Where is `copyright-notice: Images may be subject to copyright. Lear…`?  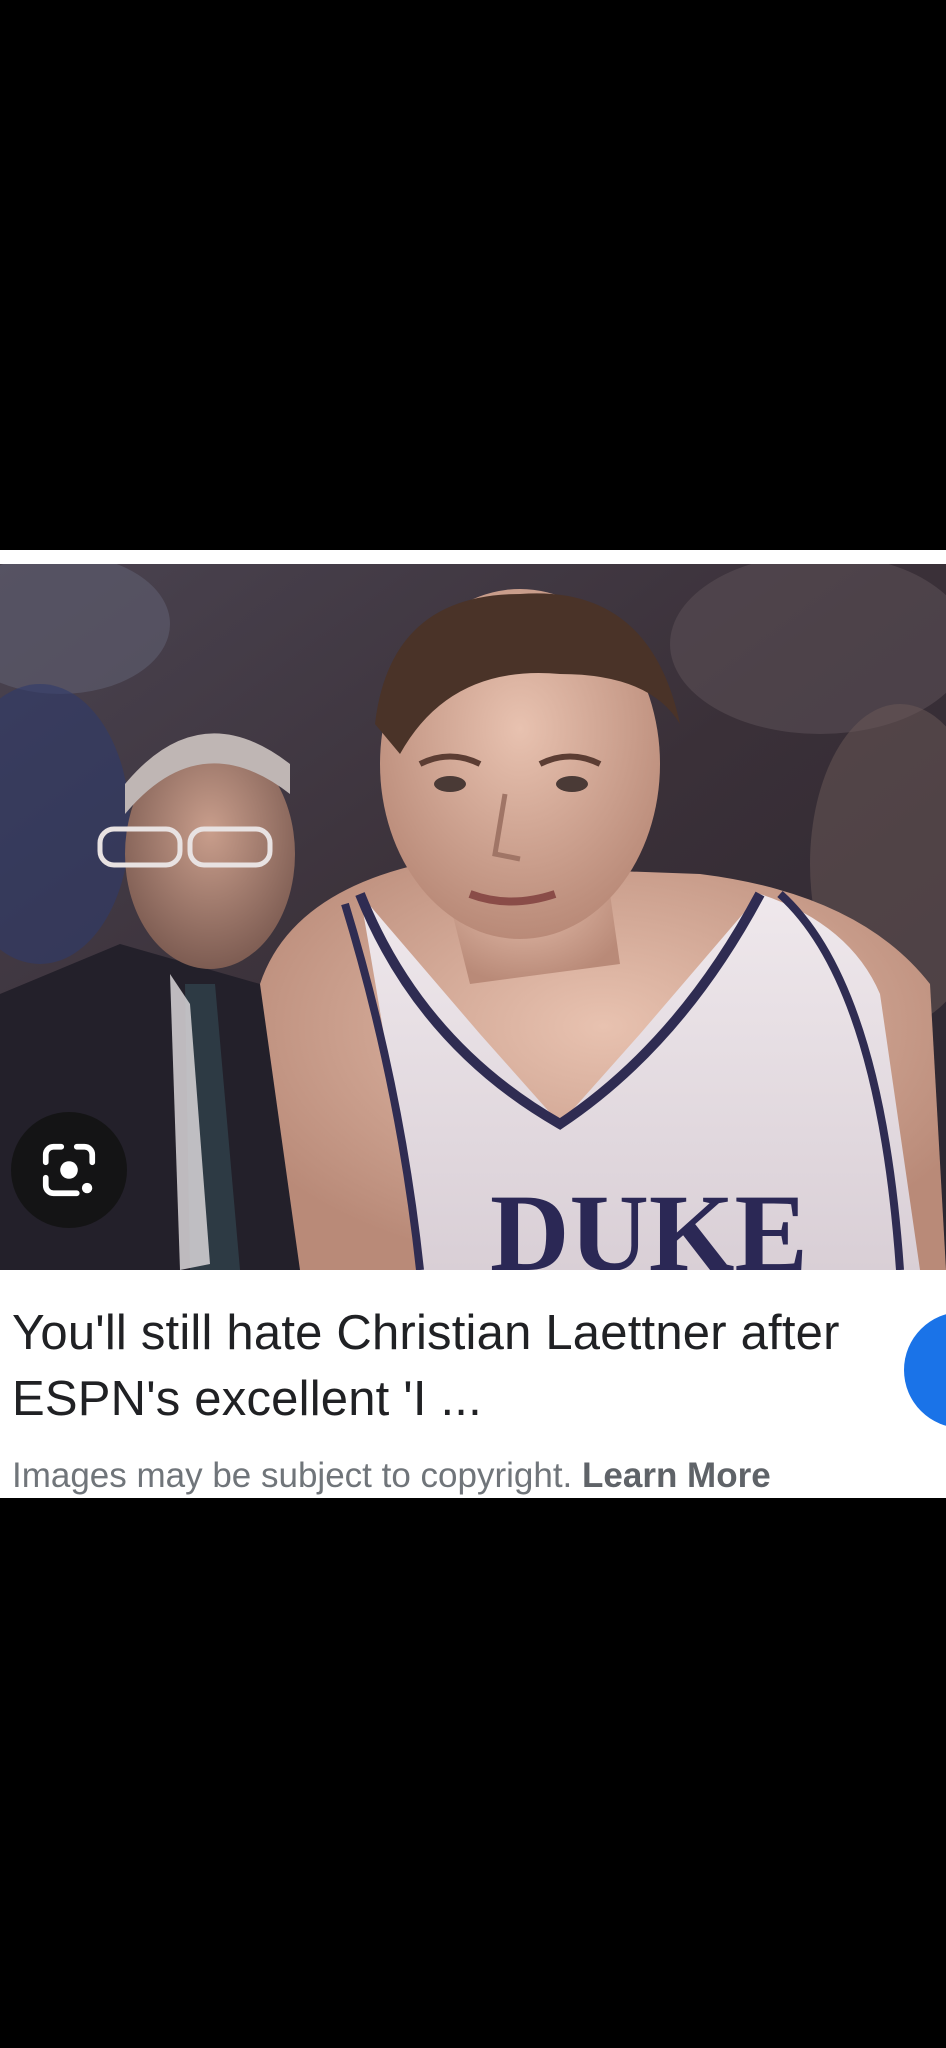 copyright-notice: Images may be subject to copyright. Lear… is located at coordinates (391, 1476).